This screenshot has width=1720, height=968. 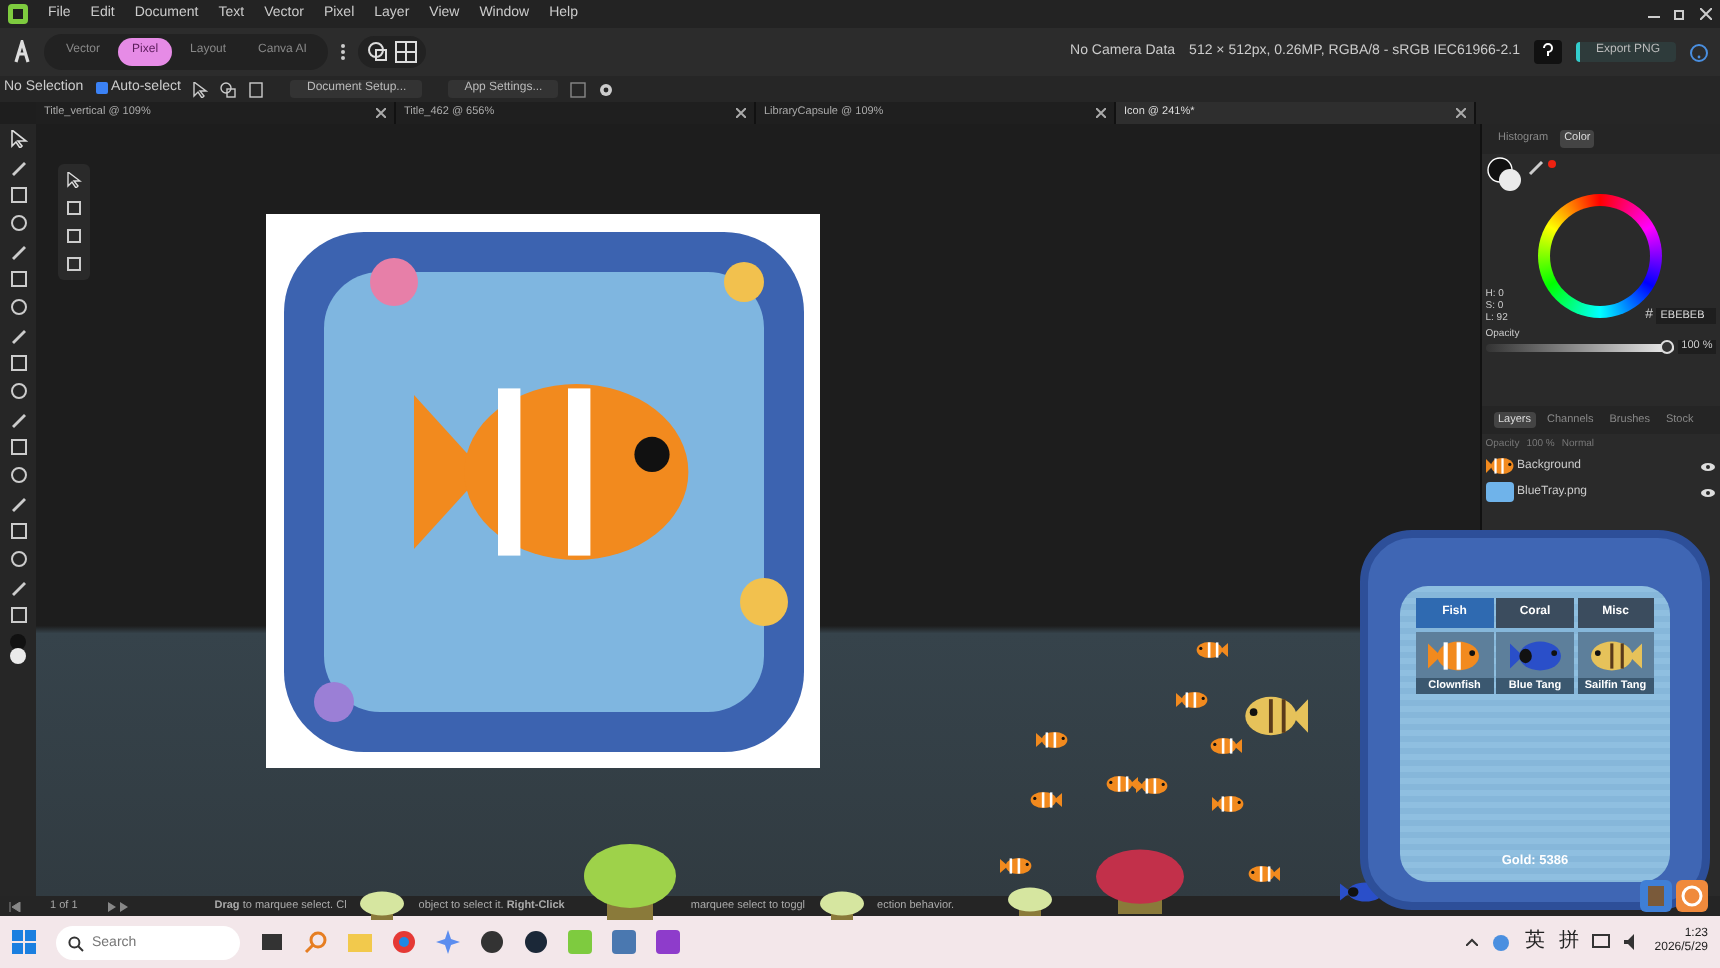 What do you see at coordinates (1535, 655) in the screenshot?
I see `tang-fish-drawing` at bounding box center [1535, 655].